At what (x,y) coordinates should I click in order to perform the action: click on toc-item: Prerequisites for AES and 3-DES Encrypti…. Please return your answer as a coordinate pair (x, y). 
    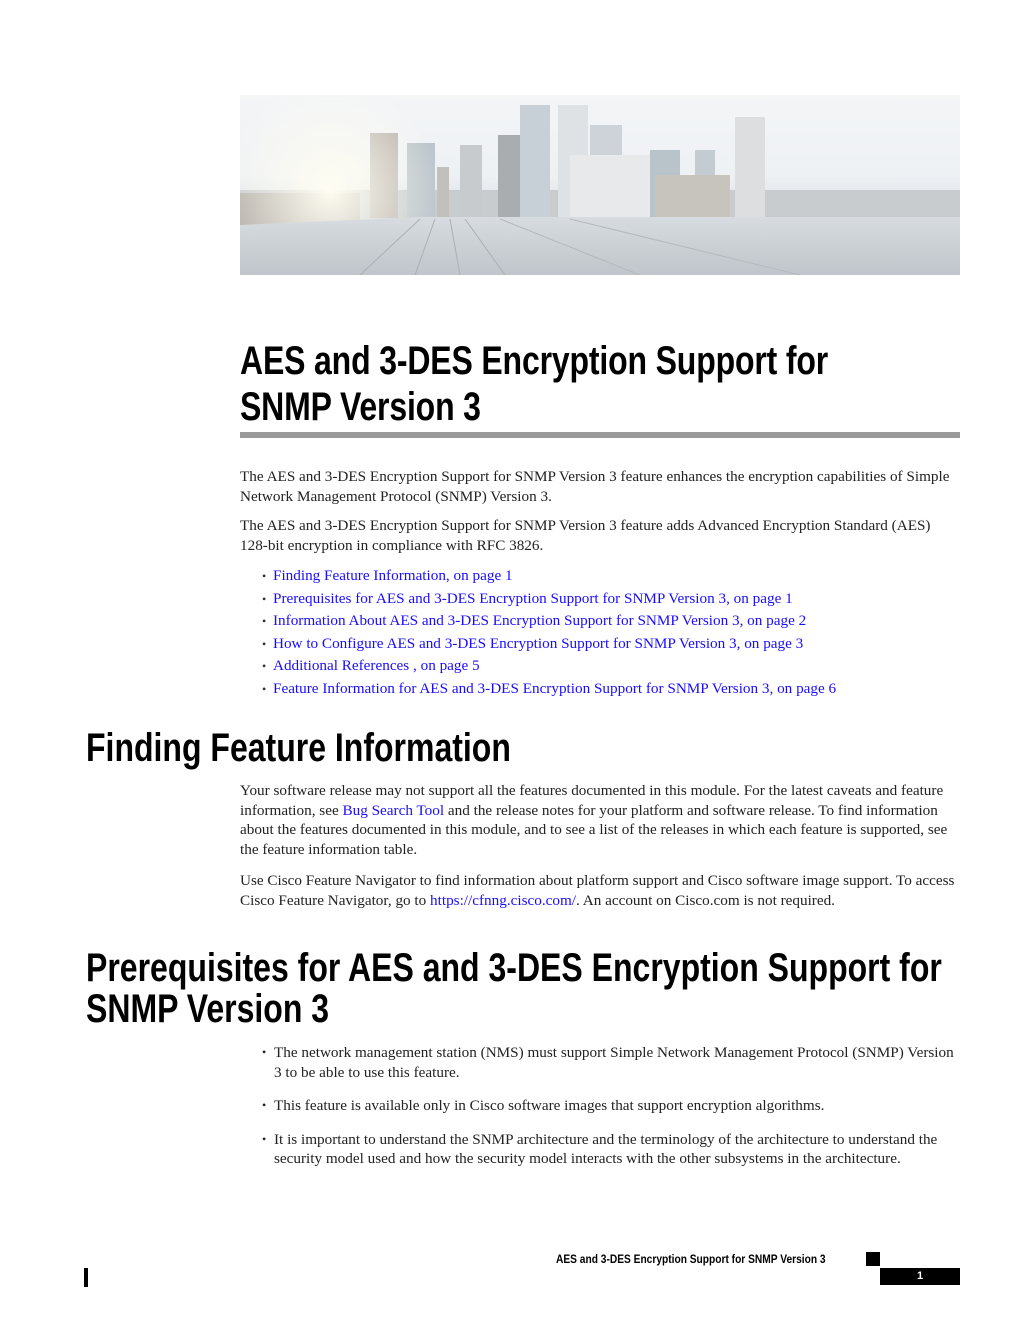
    Looking at the image, I should click on (549, 599).